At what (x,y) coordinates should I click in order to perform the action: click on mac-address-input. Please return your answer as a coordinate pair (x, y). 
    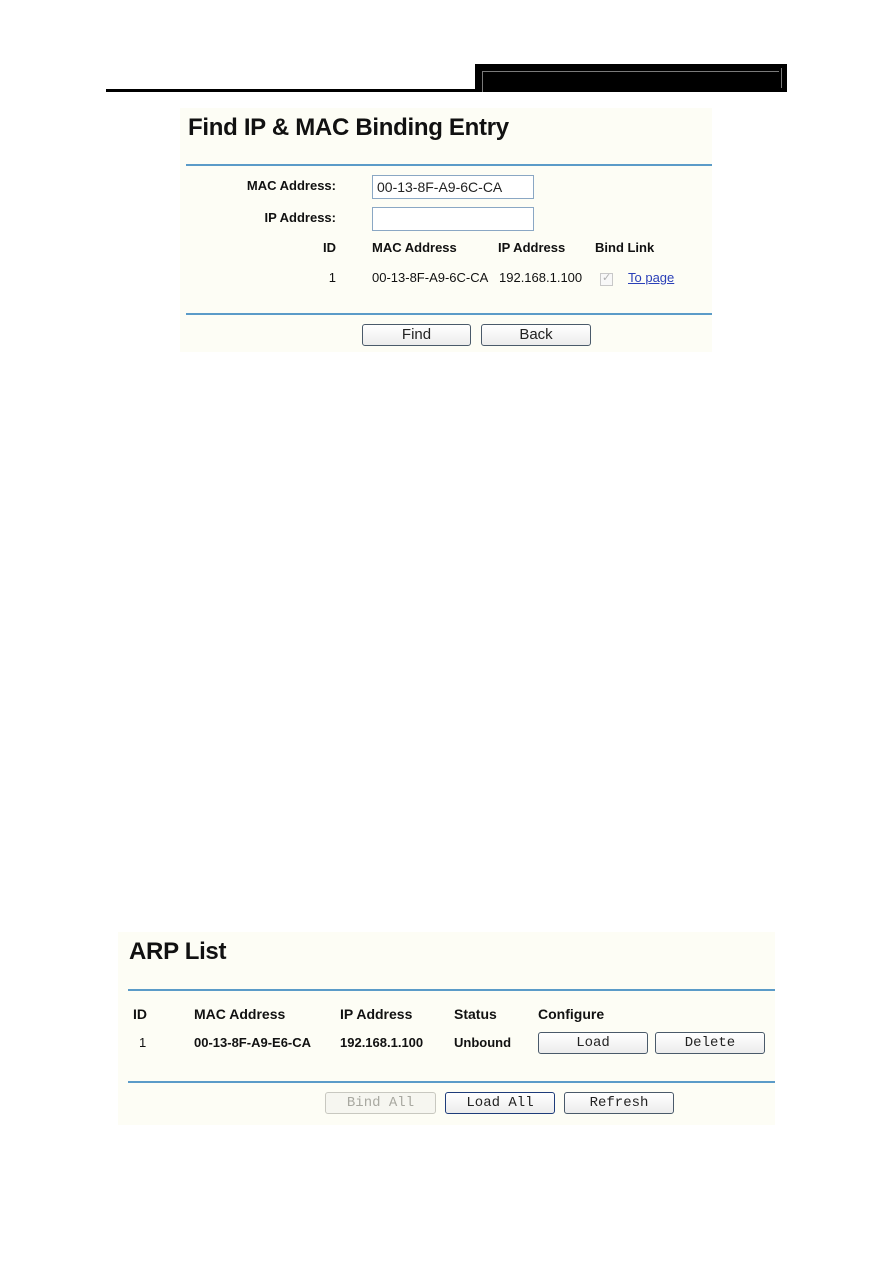
    Looking at the image, I should click on (453, 187).